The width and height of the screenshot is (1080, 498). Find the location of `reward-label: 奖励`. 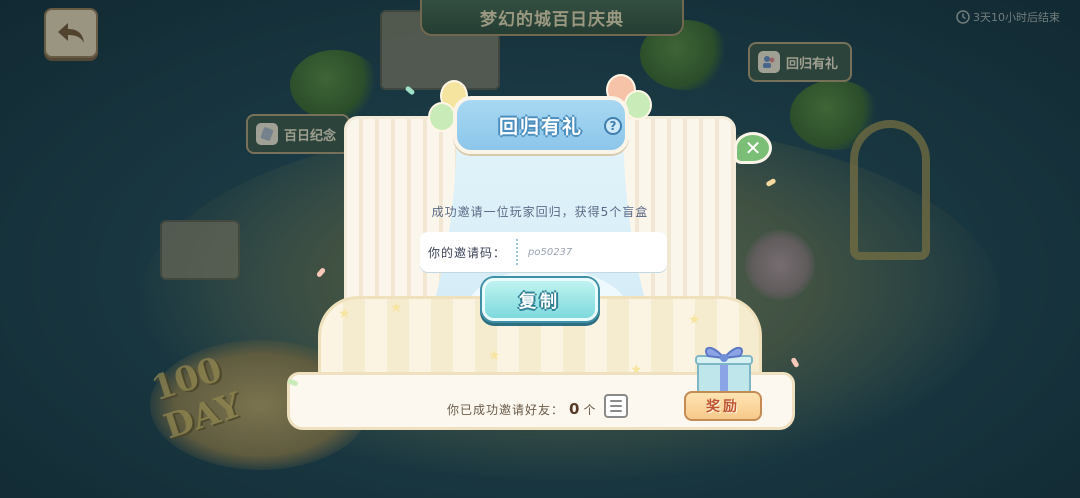

reward-label: 奖励 is located at coordinates (723, 407).